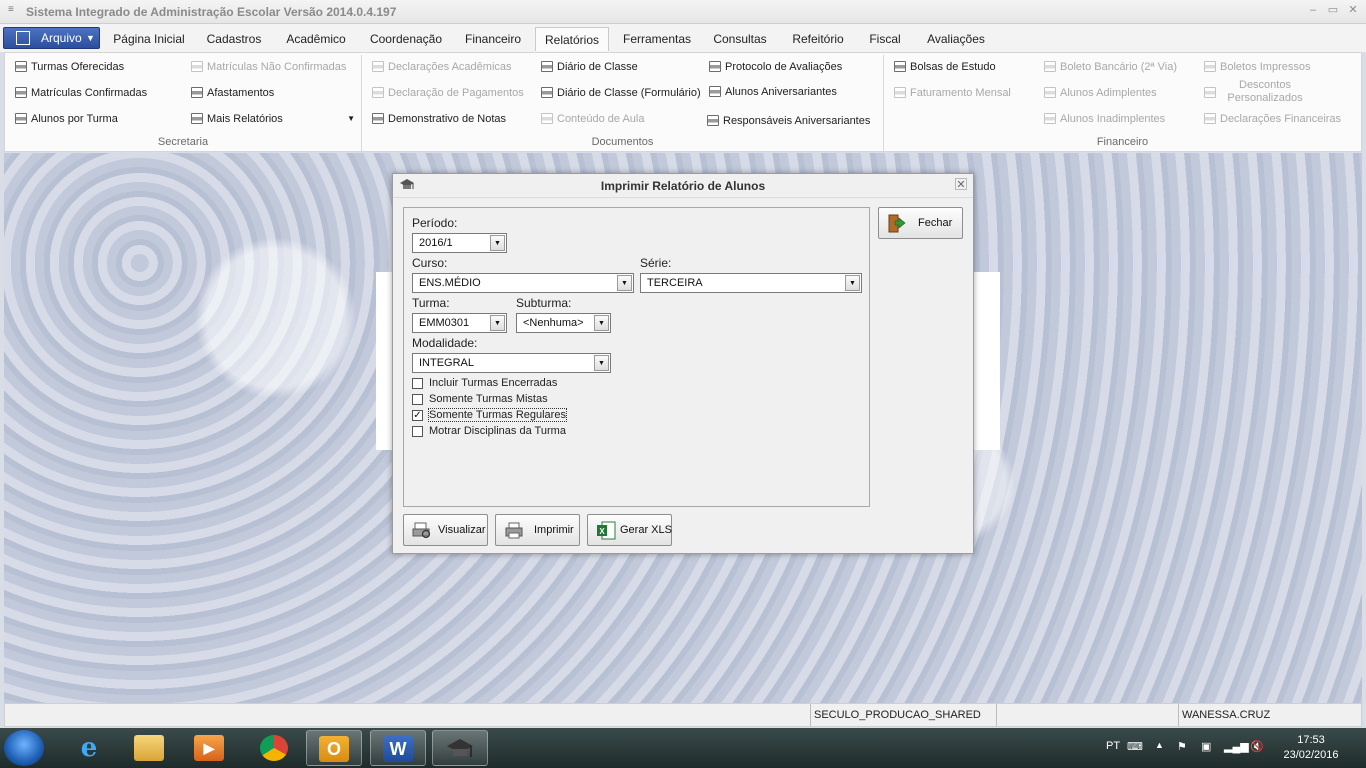 Image resolution: width=1366 pixels, height=768 pixels. What do you see at coordinates (183, 142) in the screenshot?
I see `group-secretaria: Secretaria` at bounding box center [183, 142].